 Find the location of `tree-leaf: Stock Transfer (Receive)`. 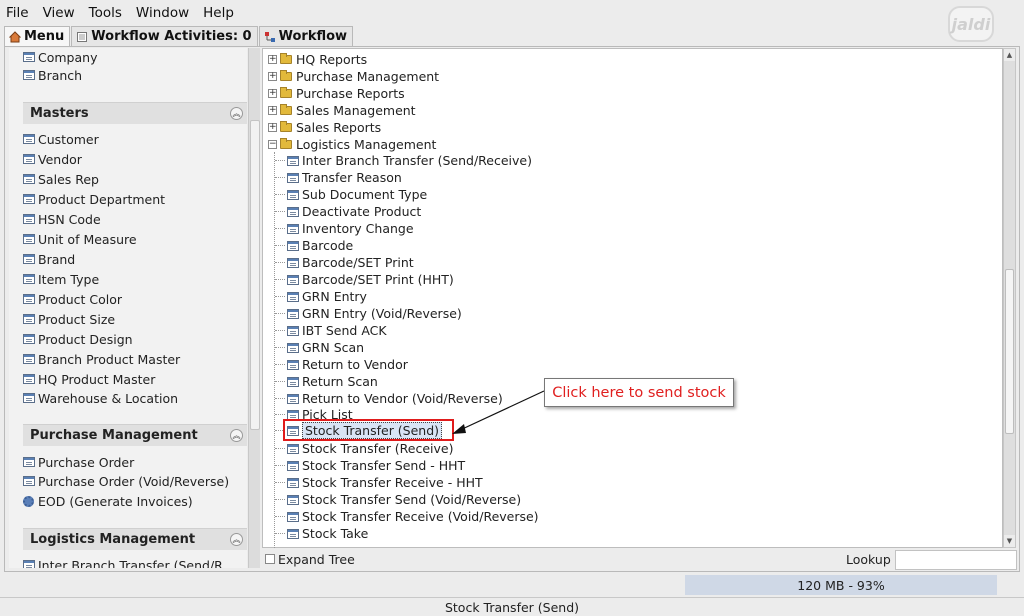

tree-leaf: Stock Transfer (Receive) is located at coordinates (364, 448).